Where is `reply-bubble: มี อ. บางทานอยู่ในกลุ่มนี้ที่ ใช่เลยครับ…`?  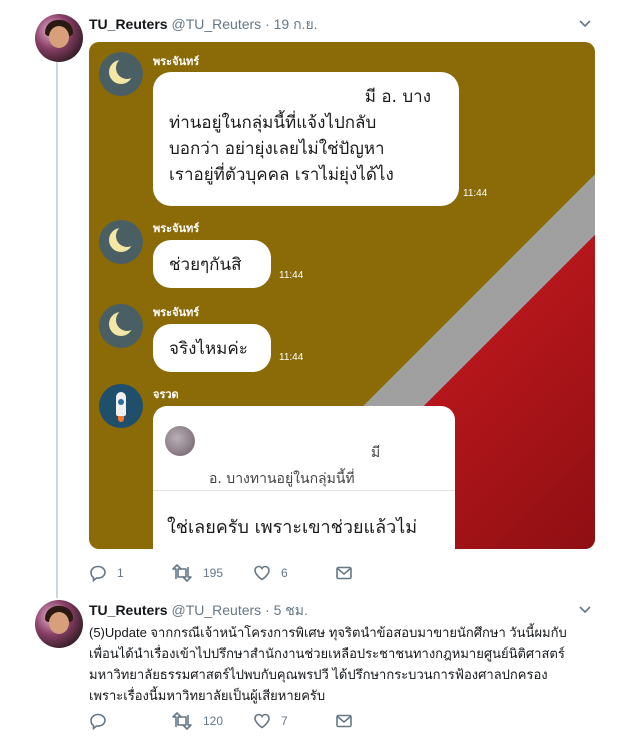 reply-bubble: มี อ. บางทานอยู่ในกลุ่มนี้ที่ ใช่เลยครับ… is located at coordinates (304, 477).